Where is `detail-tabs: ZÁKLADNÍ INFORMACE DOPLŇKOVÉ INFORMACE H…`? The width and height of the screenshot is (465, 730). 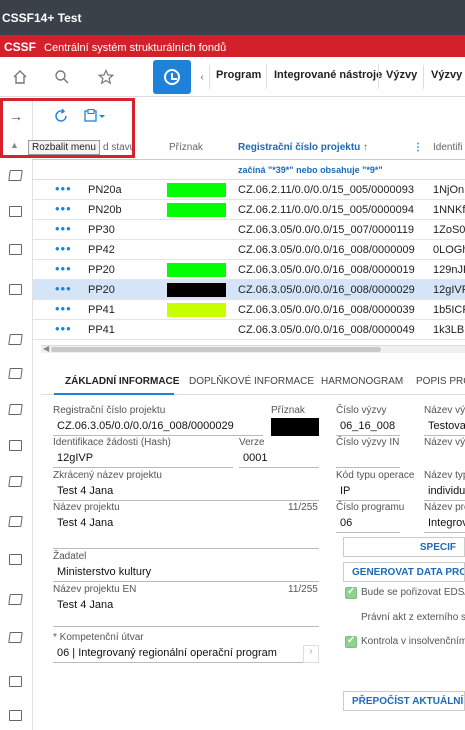
detail-tabs: ZÁKLADNÍ INFORMACE DOPLŇKOVÉ INFORMACE H… is located at coordinates (253, 380).